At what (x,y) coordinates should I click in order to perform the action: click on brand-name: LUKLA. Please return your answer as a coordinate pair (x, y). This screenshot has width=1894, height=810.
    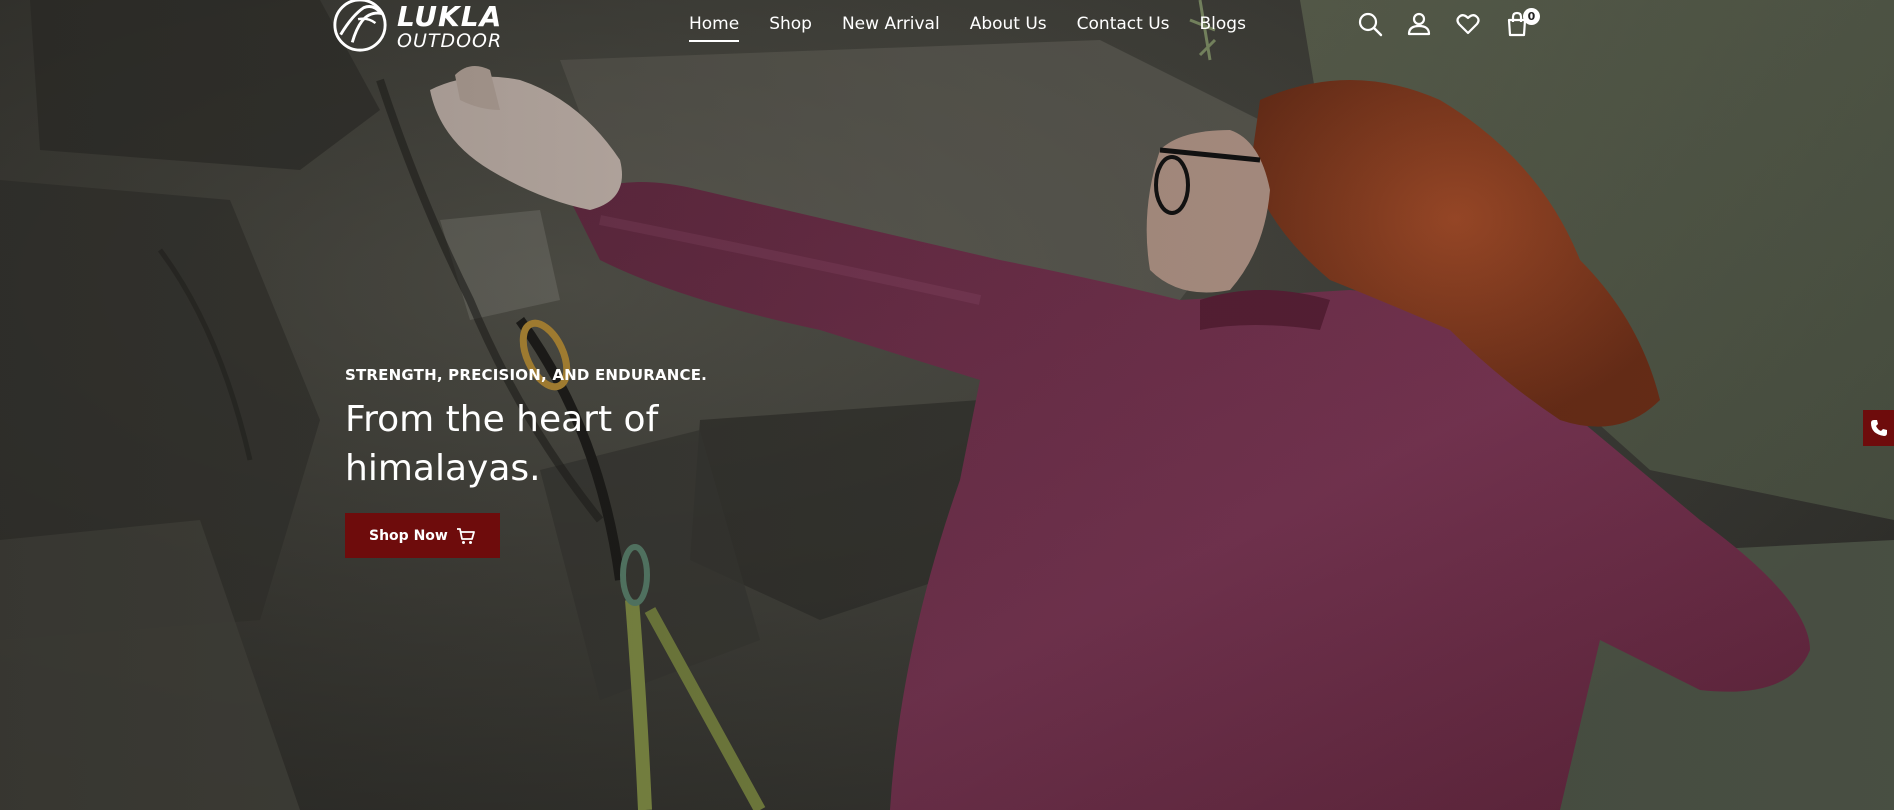
    Looking at the image, I should click on (450, 16).